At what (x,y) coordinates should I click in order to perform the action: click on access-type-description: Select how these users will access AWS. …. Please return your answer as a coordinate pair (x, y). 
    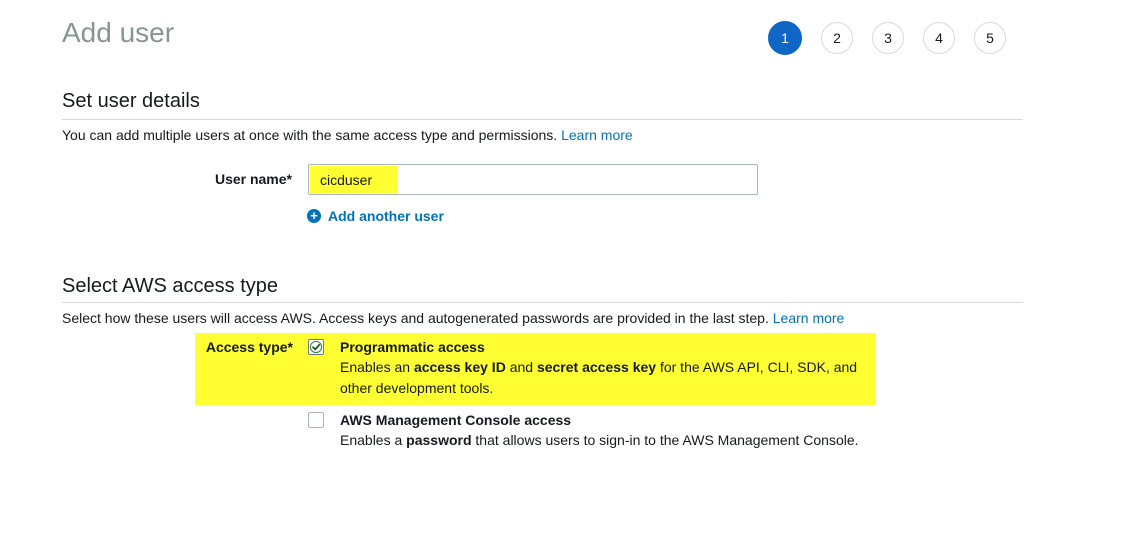
    Looking at the image, I should click on (453, 318).